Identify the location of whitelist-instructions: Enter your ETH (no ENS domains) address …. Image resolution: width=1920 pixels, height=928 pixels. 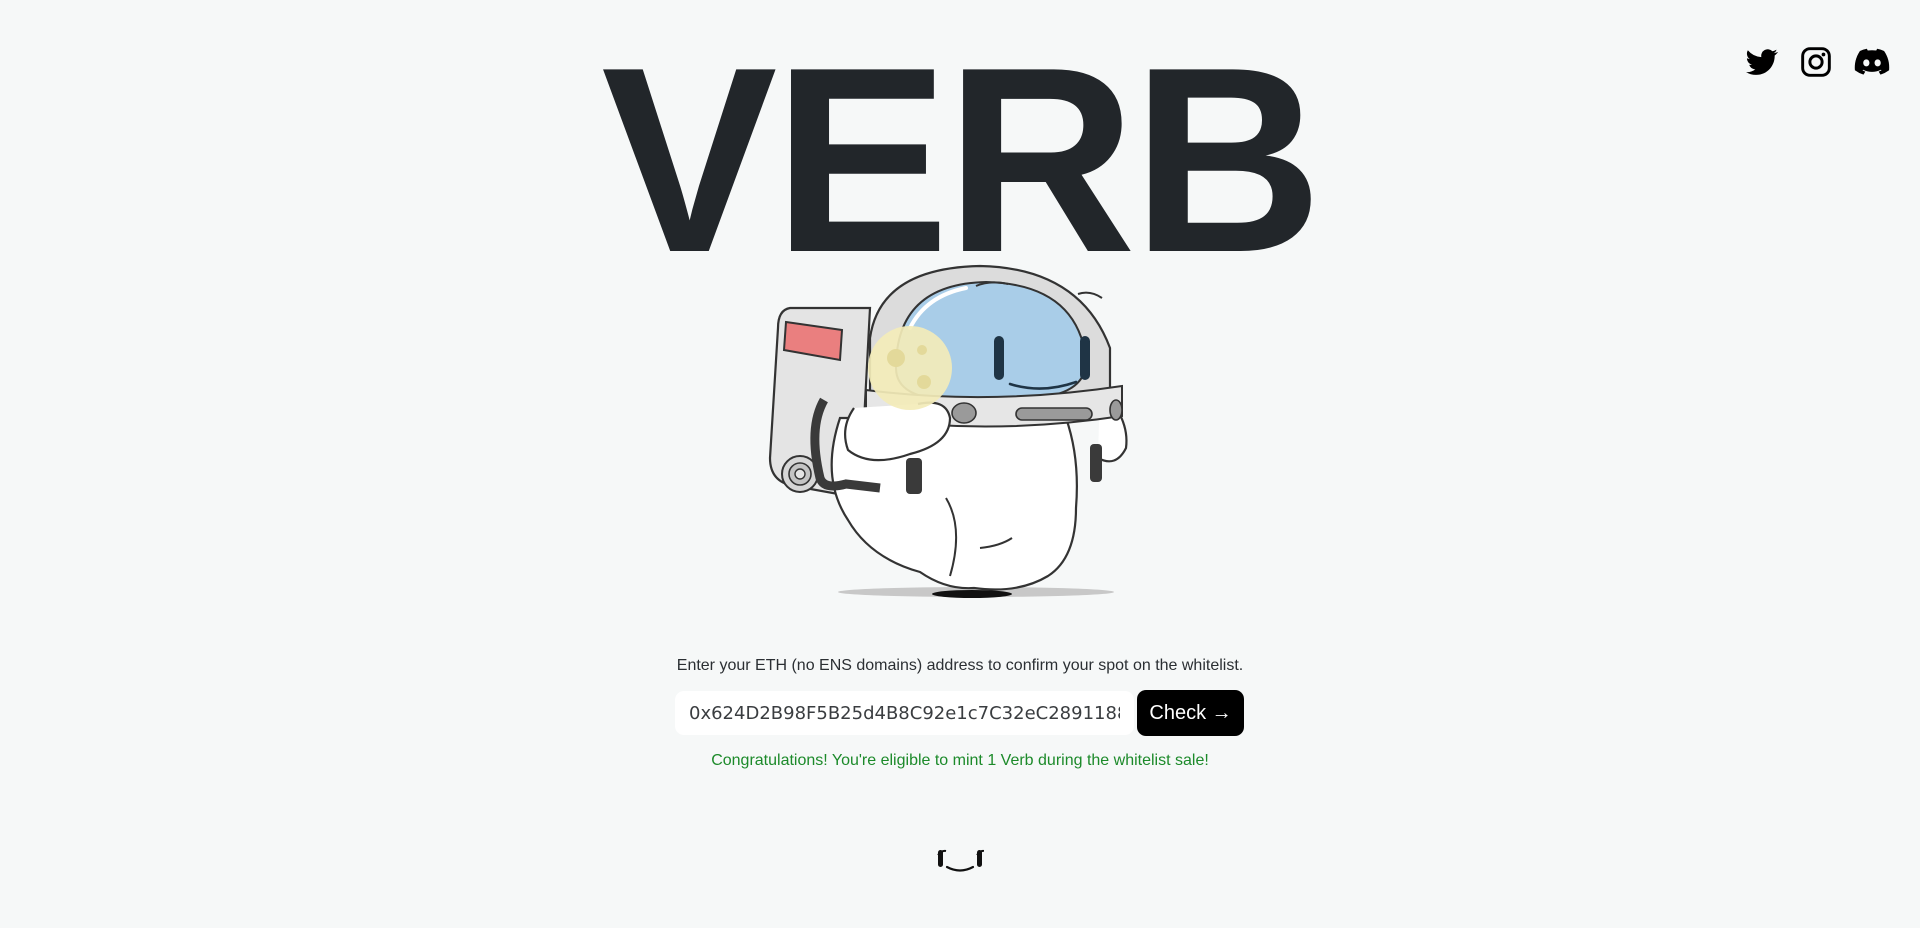
(960, 665).